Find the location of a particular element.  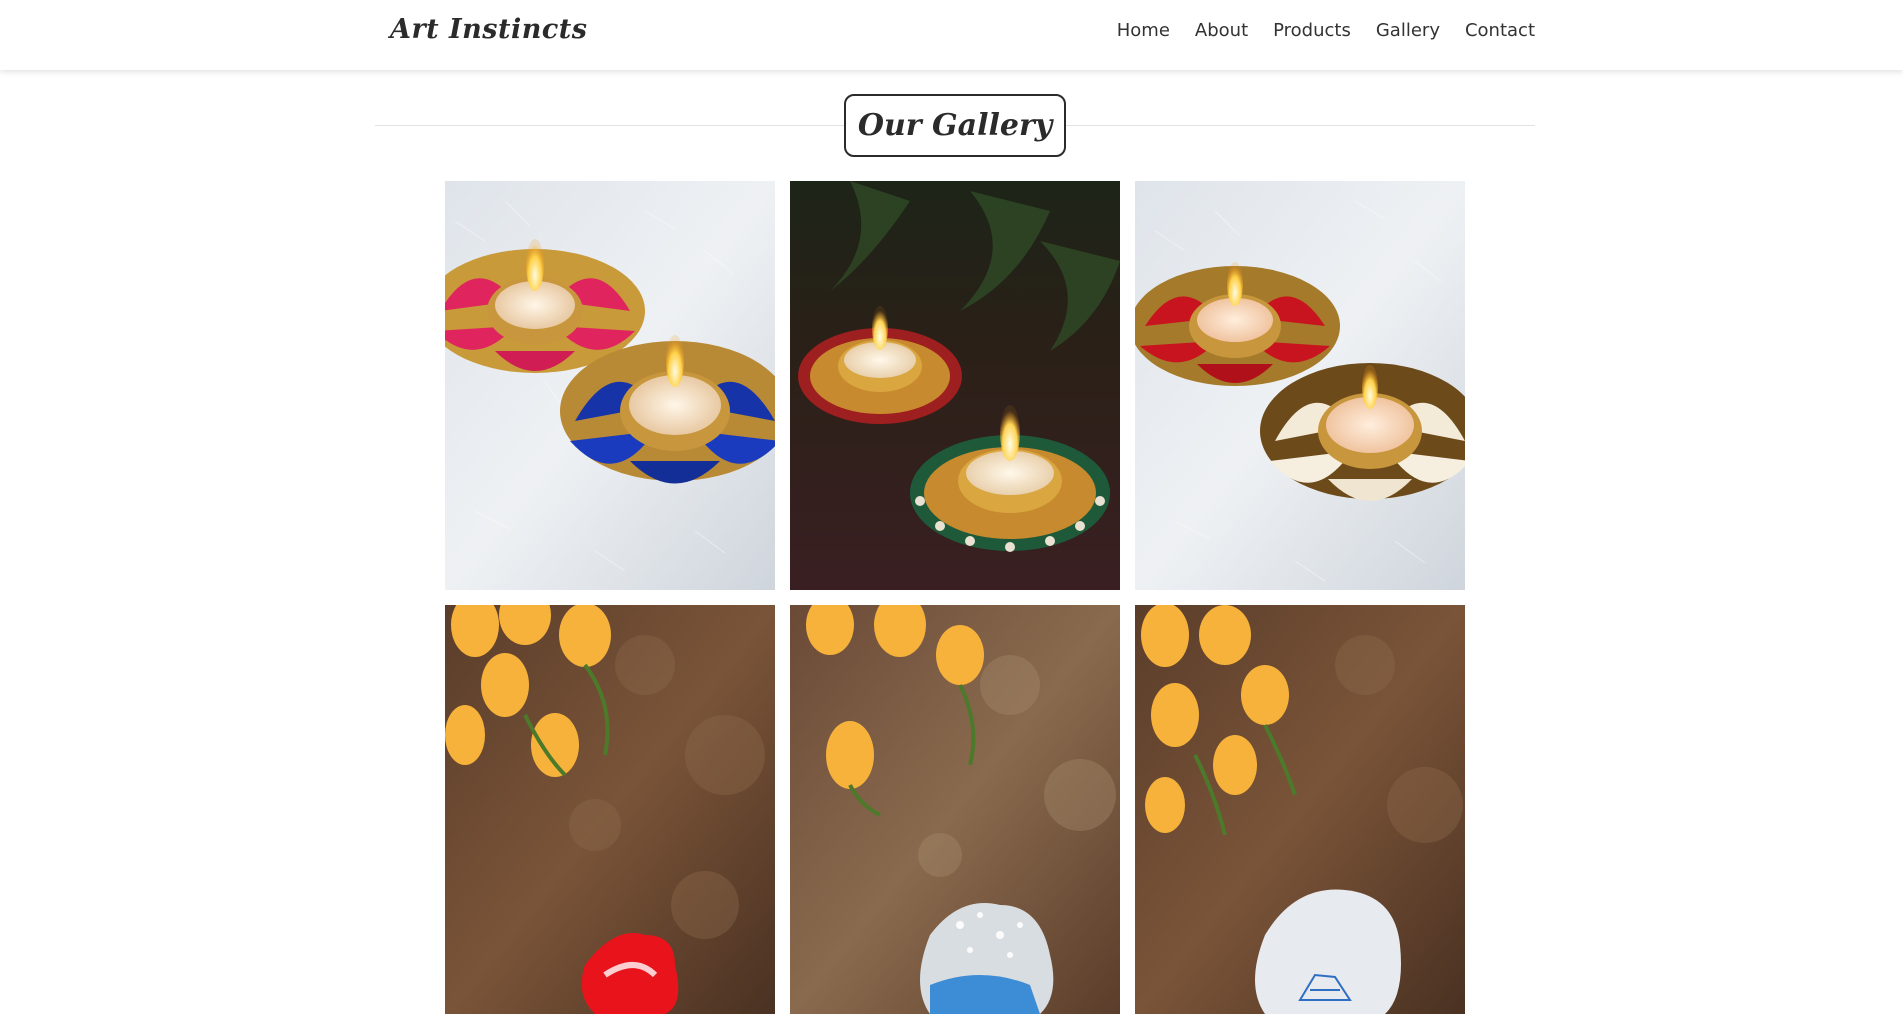

nav-link-contact: Contact is located at coordinates (1500, 30).